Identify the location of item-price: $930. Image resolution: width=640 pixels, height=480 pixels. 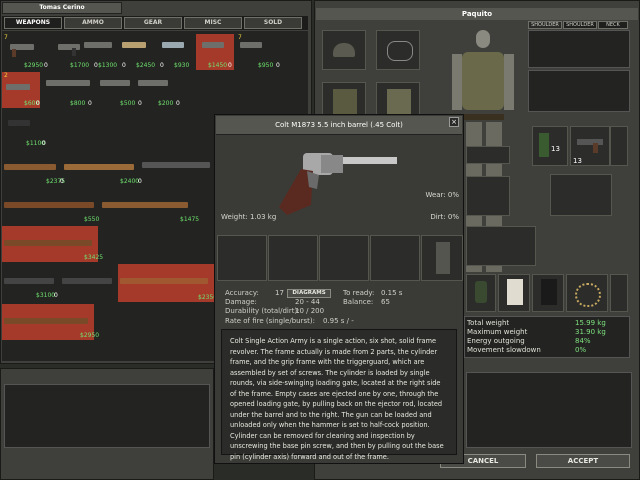
(182, 65).